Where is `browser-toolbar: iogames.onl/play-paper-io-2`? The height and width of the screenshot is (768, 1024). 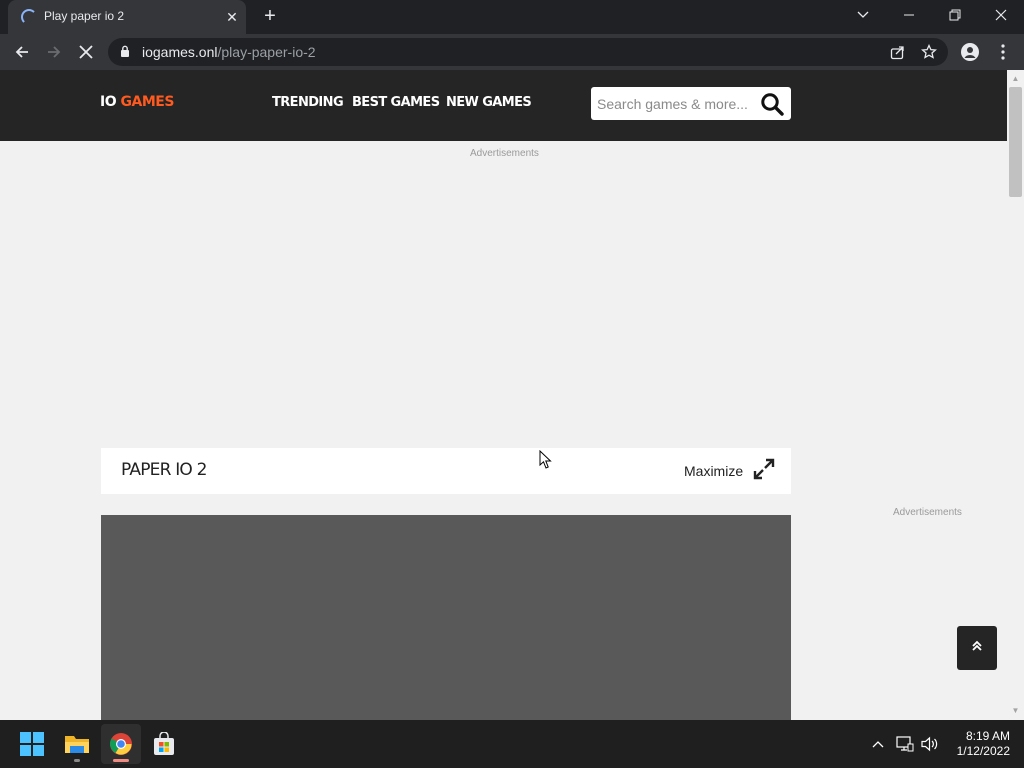
browser-toolbar: iogames.onl/play-paper-io-2 is located at coordinates (512, 52).